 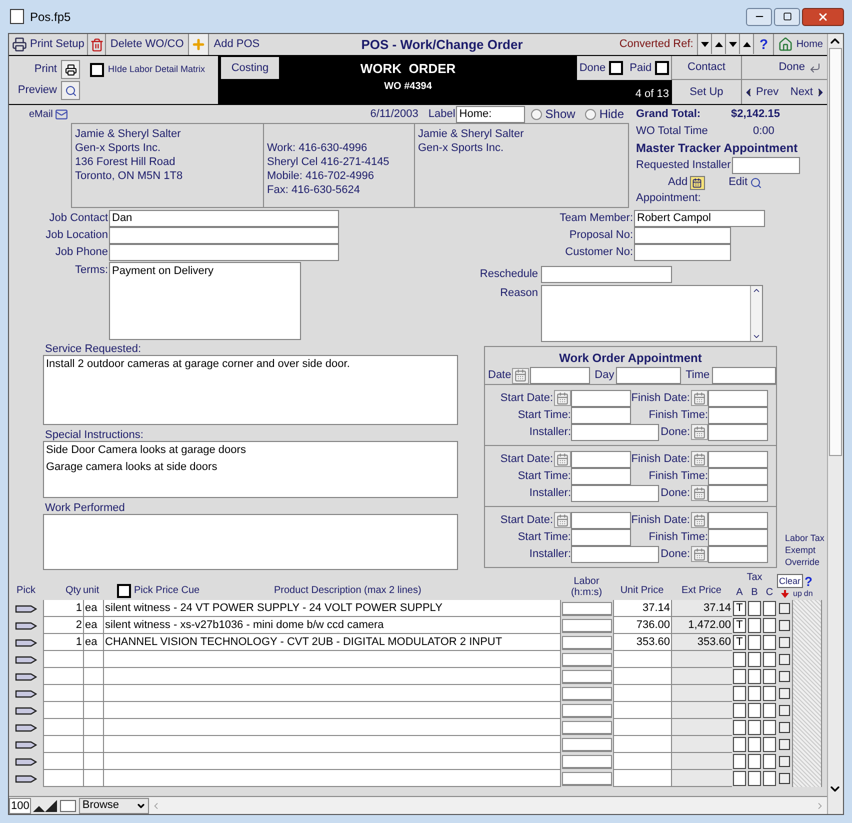 I want to click on service-field: Install 2 outdoor cameras at garage corner and over side door., so click(x=250, y=390).